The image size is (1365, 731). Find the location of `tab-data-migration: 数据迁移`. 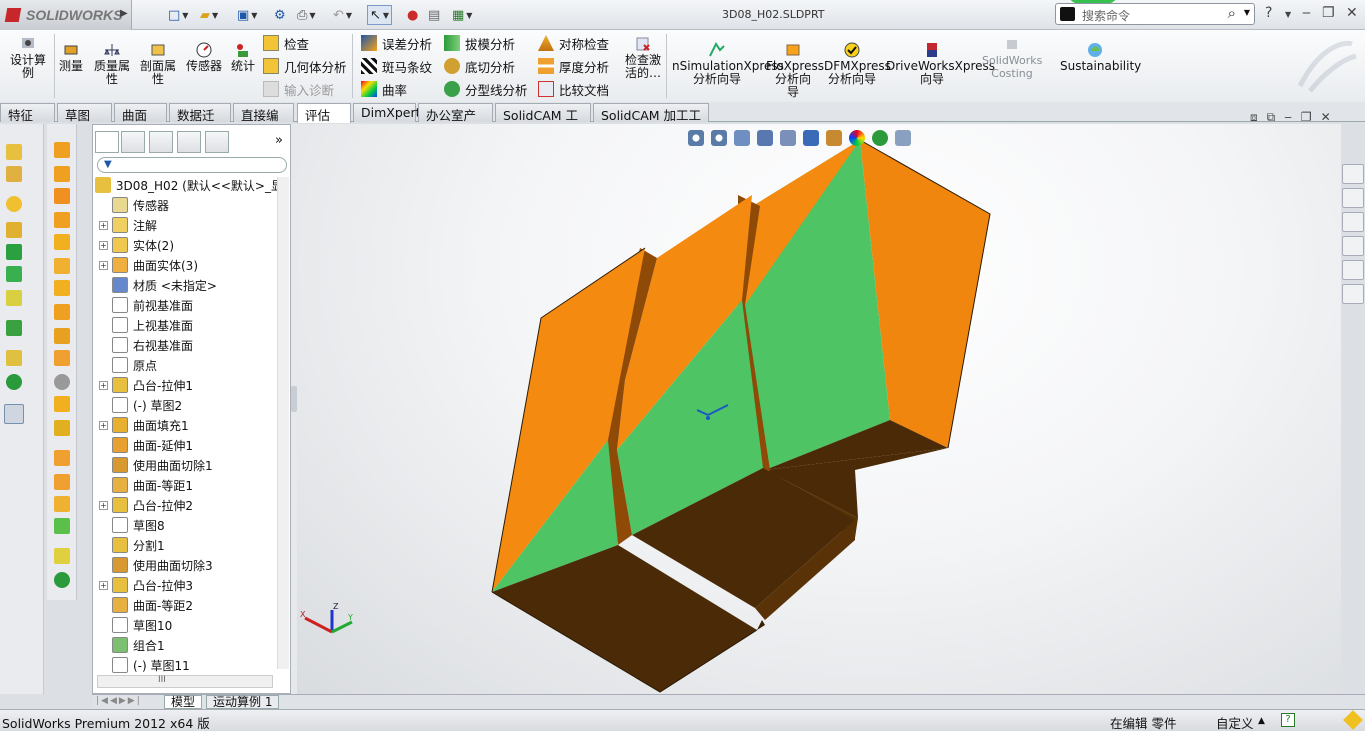

tab-data-migration: 数据迁移 is located at coordinates (200, 122).